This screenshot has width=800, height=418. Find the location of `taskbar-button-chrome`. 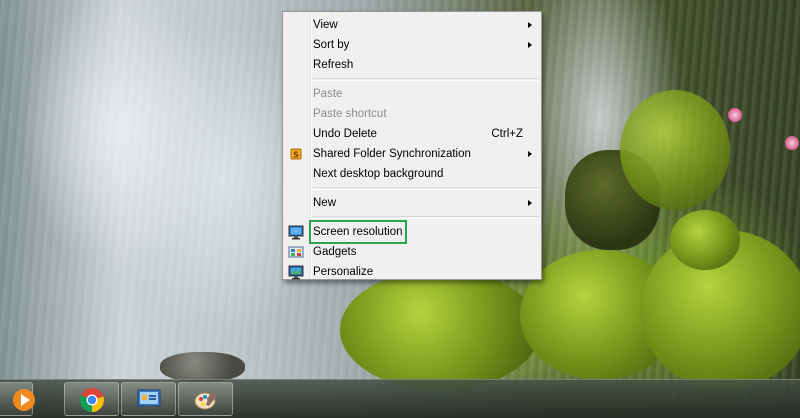

taskbar-button-chrome is located at coordinates (91, 399).